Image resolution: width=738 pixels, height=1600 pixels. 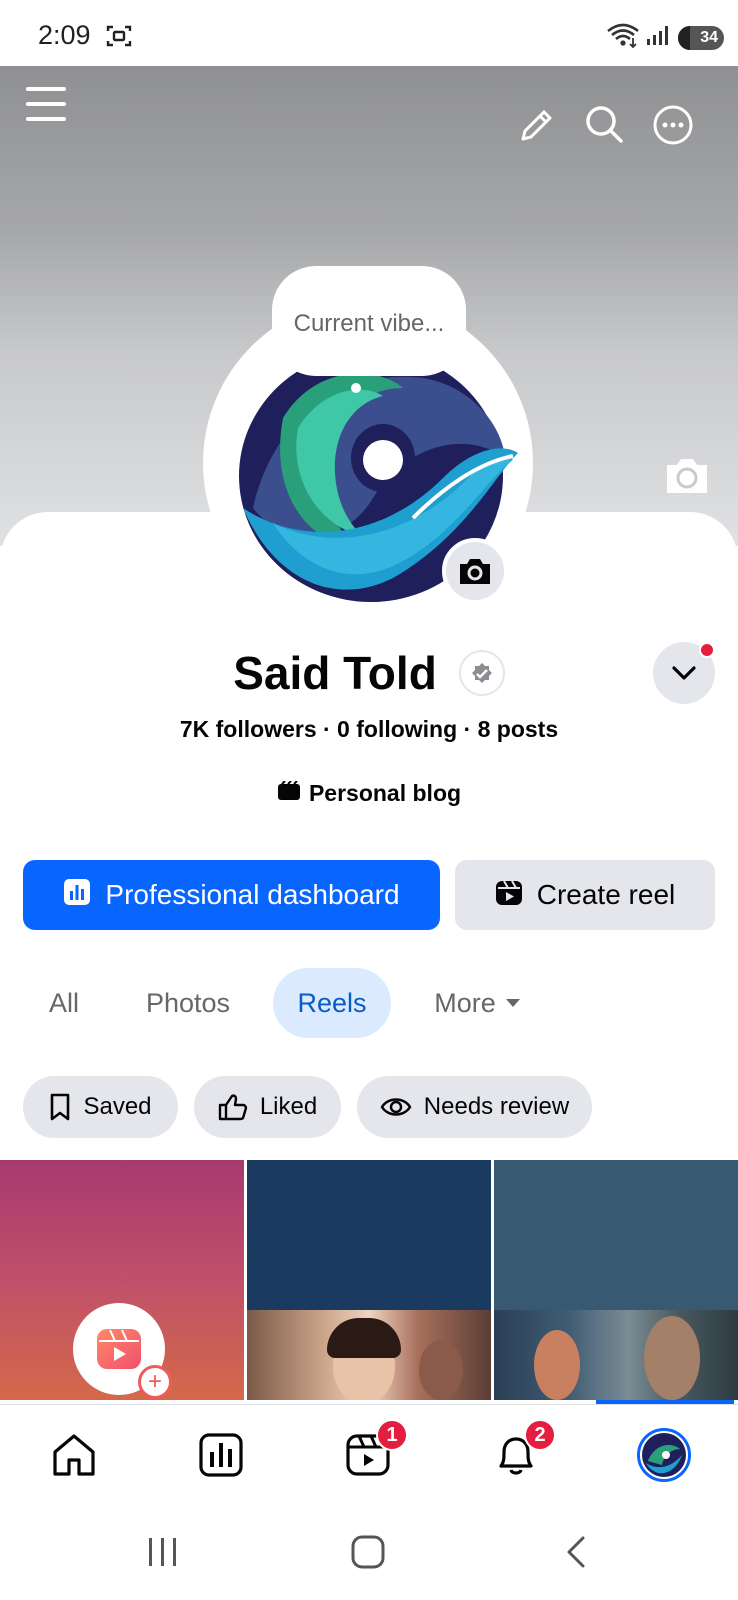 I want to click on recent-apps-icon, so click(x=163, y=1552).